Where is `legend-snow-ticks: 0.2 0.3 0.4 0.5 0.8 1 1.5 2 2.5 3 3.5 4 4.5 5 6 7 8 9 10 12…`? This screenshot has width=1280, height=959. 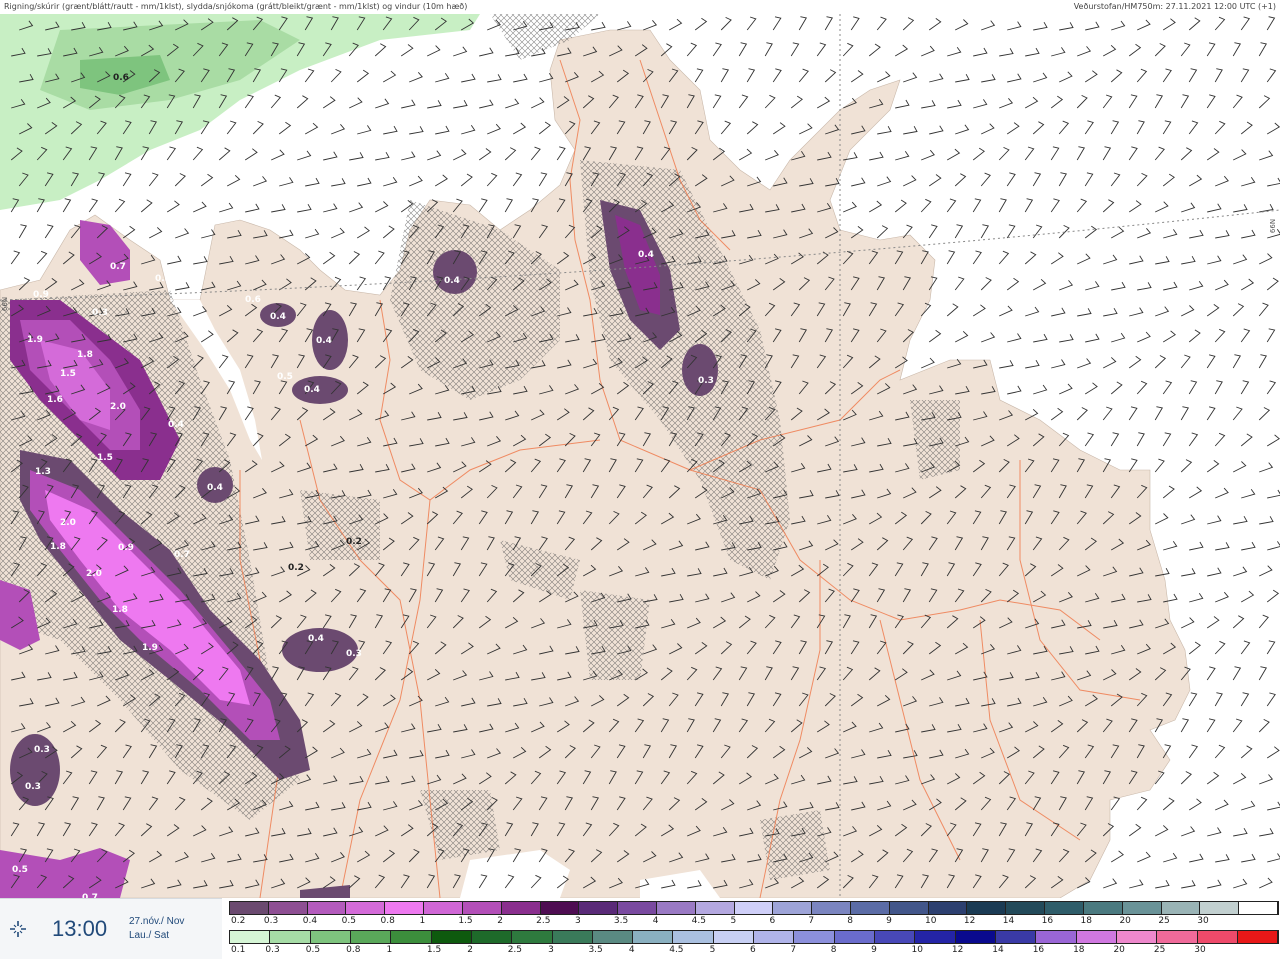
legend-snow-ticks: 0.2 0.3 0.4 0.5 0.8 1 1.5 2 2.5 3 3.5 4 4.5 5 6 7 8 9 10 12… is located at coordinates (754, 921).